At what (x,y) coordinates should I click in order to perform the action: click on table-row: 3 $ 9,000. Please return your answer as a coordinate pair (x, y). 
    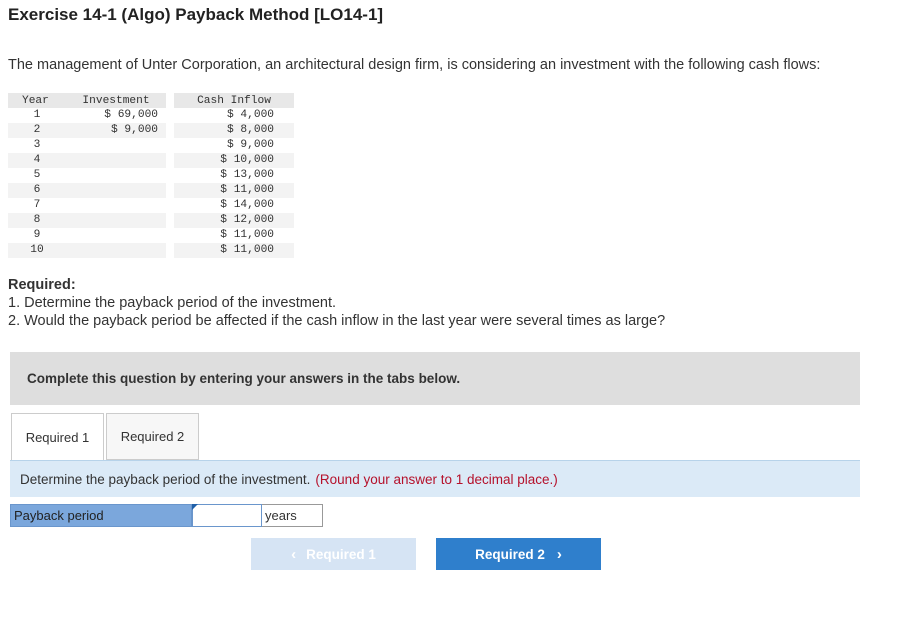
    Looking at the image, I should click on (151, 145).